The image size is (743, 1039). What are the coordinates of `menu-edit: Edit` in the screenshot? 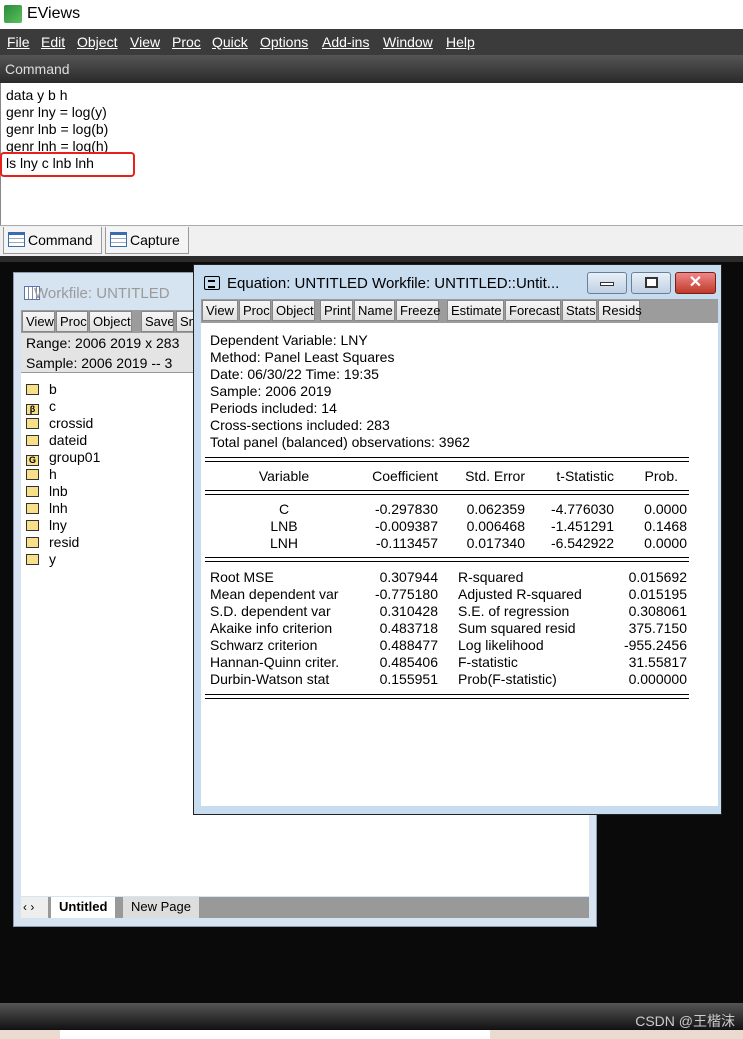 It's located at (53, 42).